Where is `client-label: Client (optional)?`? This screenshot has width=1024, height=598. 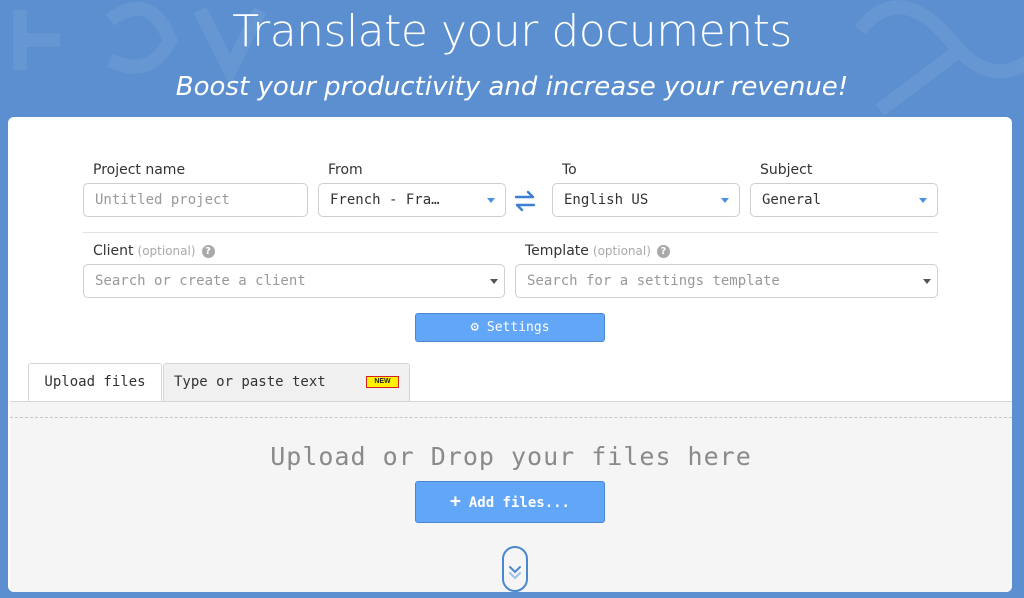
client-label: Client (optional)? is located at coordinates (154, 251).